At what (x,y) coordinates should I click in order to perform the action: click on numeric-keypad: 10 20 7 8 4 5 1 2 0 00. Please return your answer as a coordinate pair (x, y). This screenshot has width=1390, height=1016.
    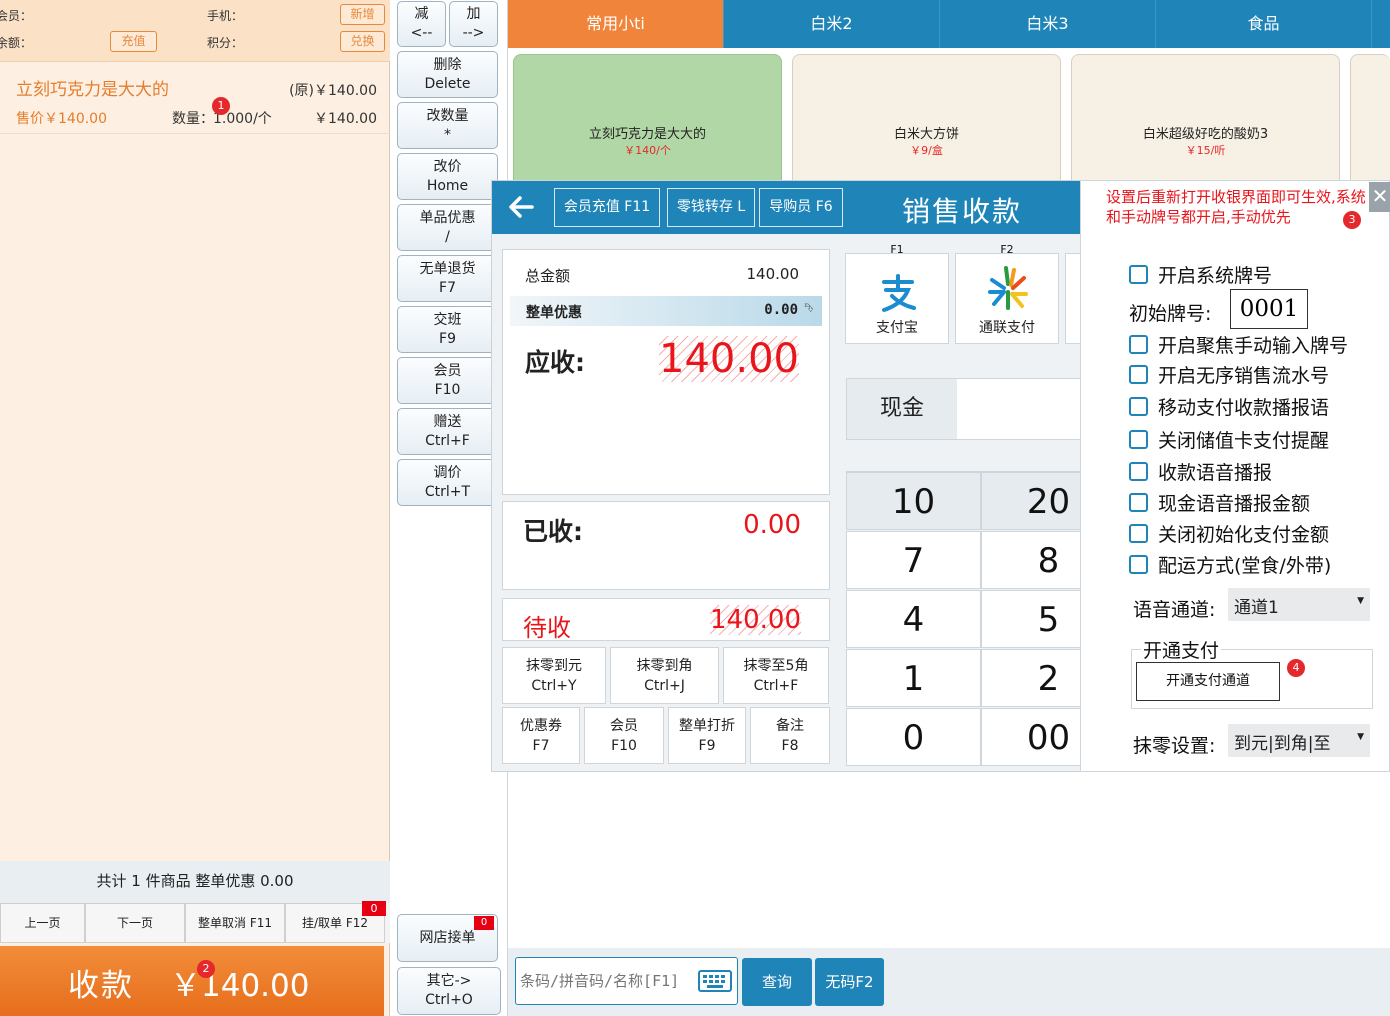
    Looking at the image, I should click on (981, 618).